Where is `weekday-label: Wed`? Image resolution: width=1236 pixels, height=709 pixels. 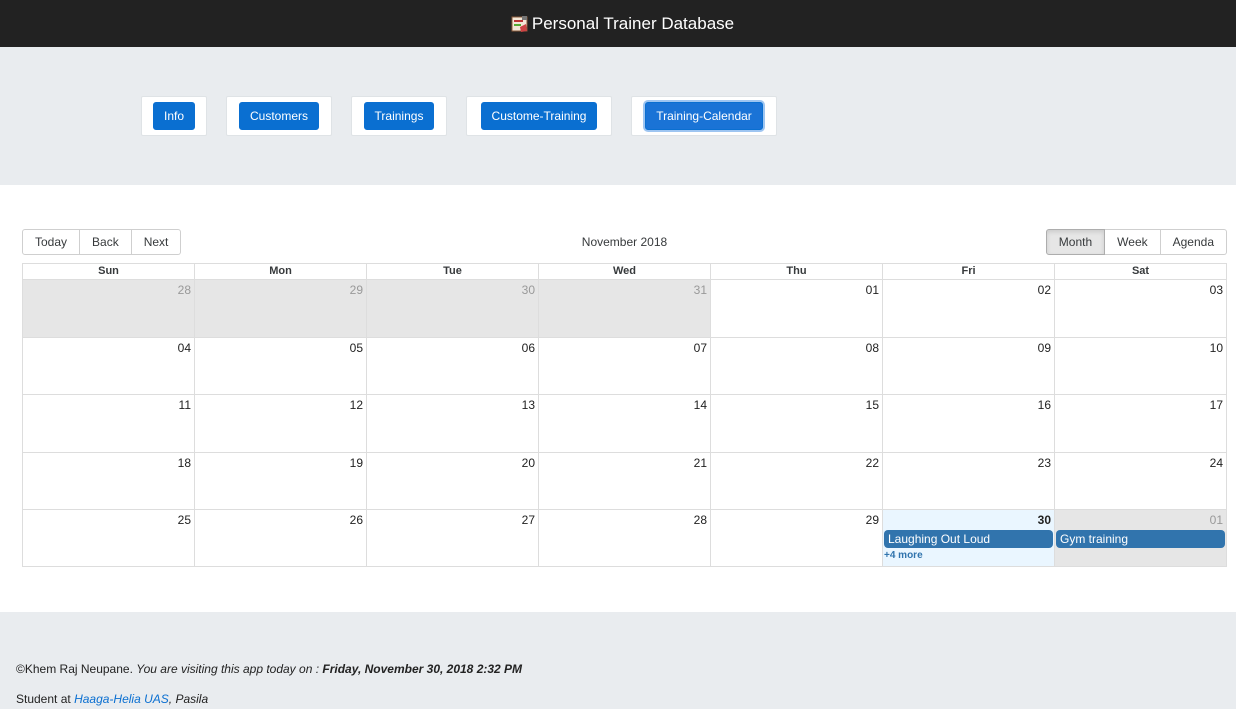 weekday-label: Wed is located at coordinates (624, 271).